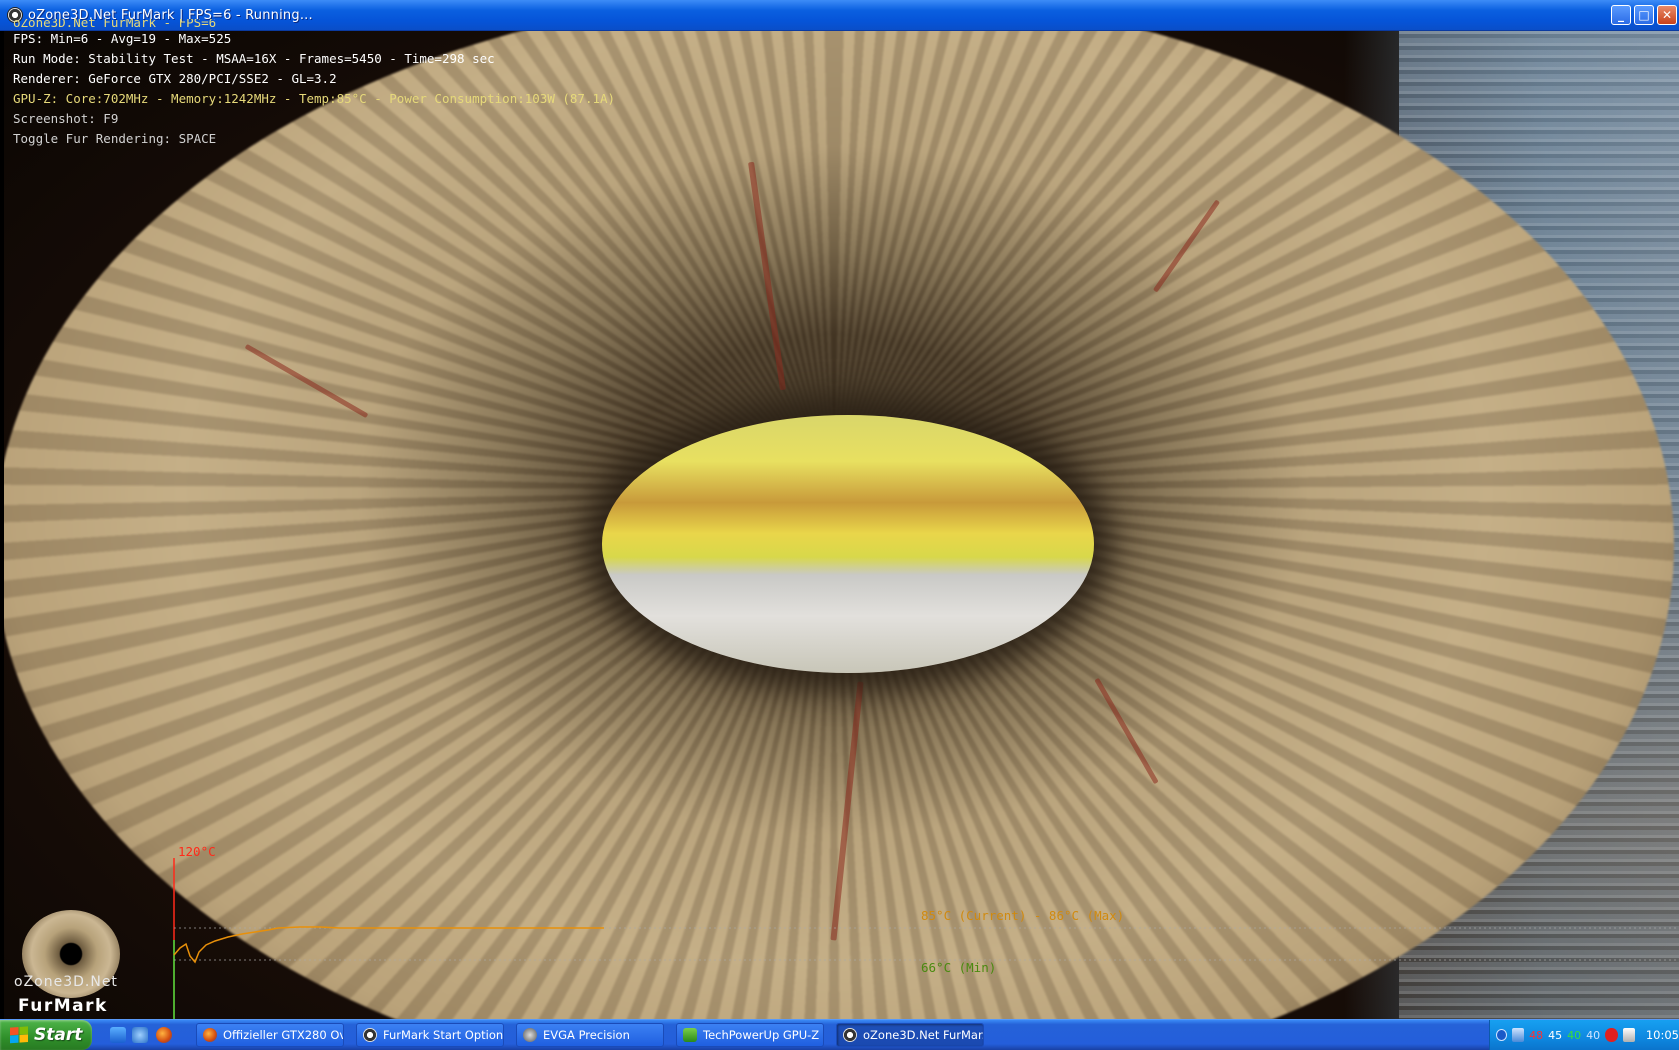  Describe the element at coordinates (1536, 1035) in the screenshot. I see `tray-temp-1: 48` at that location.